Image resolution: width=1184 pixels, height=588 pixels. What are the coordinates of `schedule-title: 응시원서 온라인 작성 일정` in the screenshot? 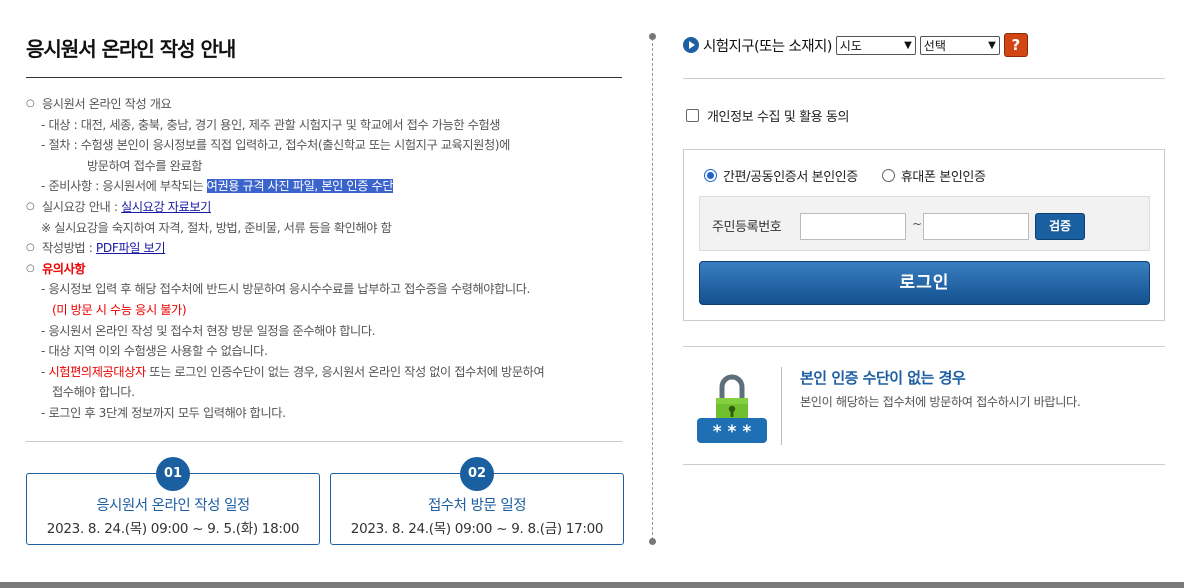 It's located at (173, 506).